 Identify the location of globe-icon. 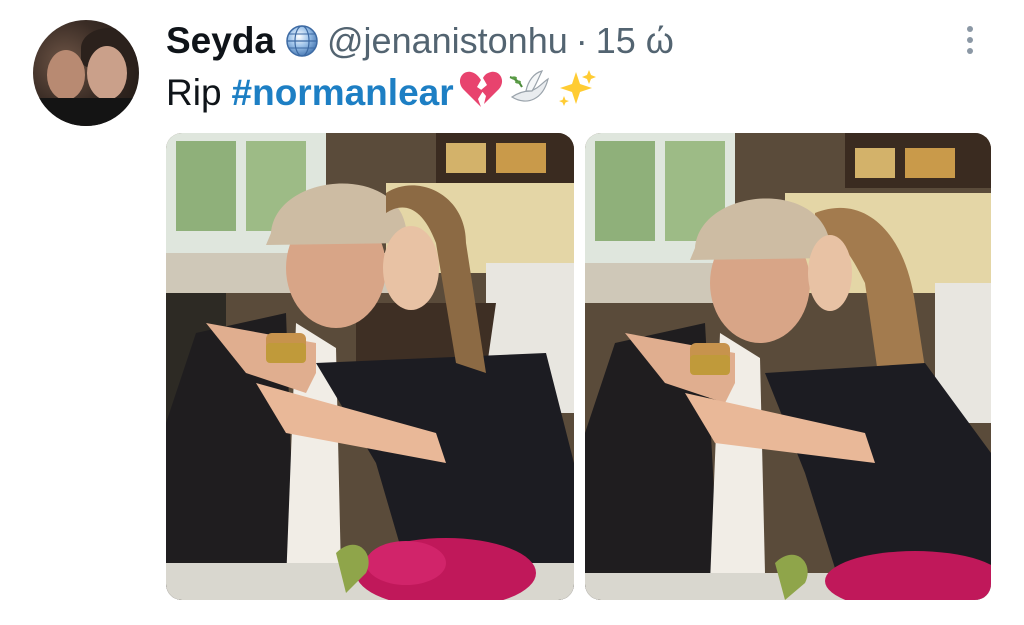
(302, 41).